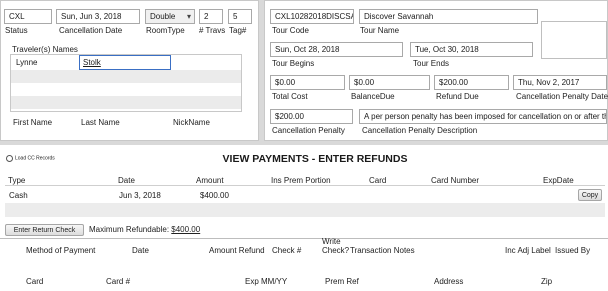 The height and width of the screenshot is (291, 608). What do you see at coordinates (449, 281) in the screenshot?
I see `column-header-address: Address` at bounding box center [449, 281].